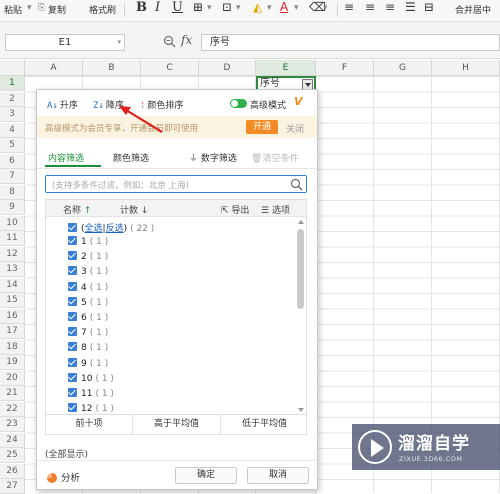  Describe the element at coordinates (88, 243) in the screenshot. I see `list-item: 1( 1 )` at that location.